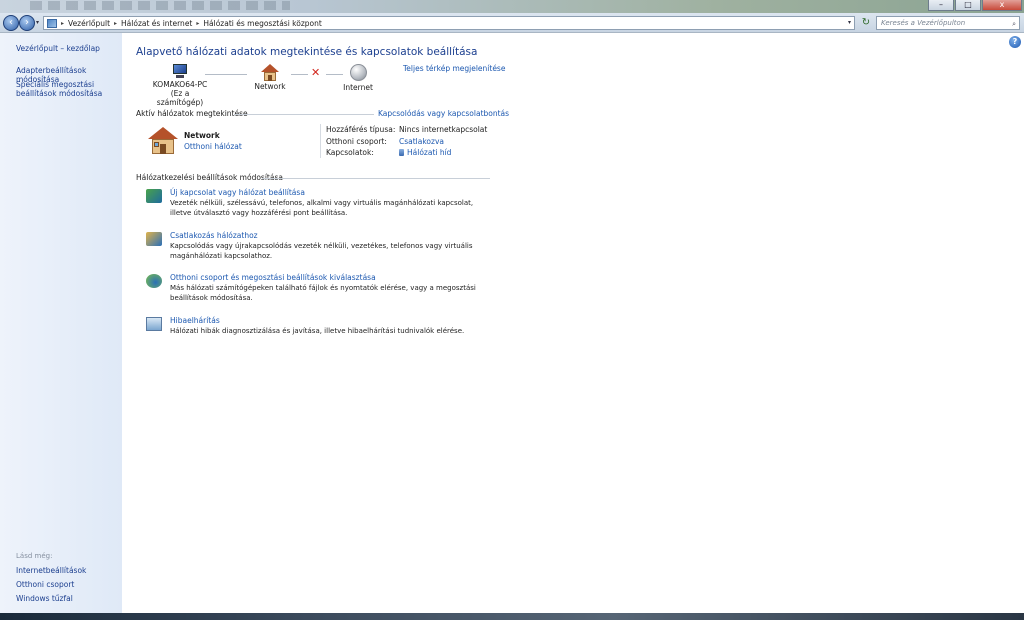 The height and width of the screenshot is (620, 1024). I want to click on new-connection-icon, so click(154, 196).